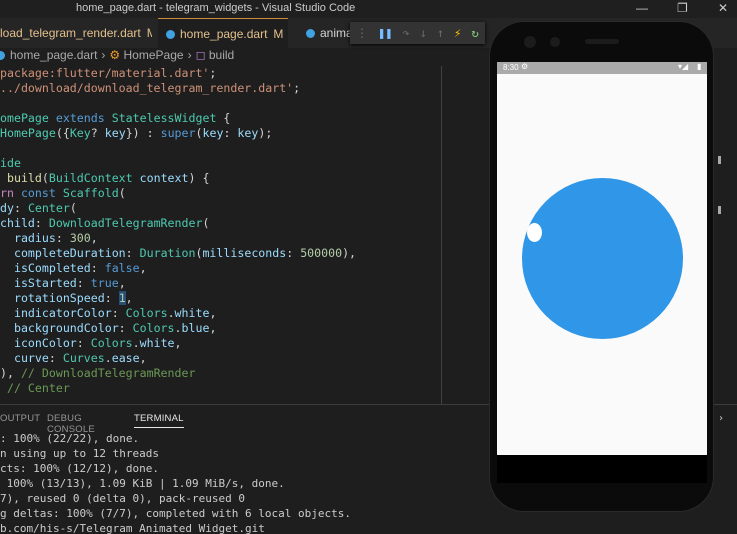 This screenshot has height=534, width=737. What do you see at coordinates (221, 55) in the screenshot?
I see `breadcrumb-method: build` at bounding box center [221, 55].